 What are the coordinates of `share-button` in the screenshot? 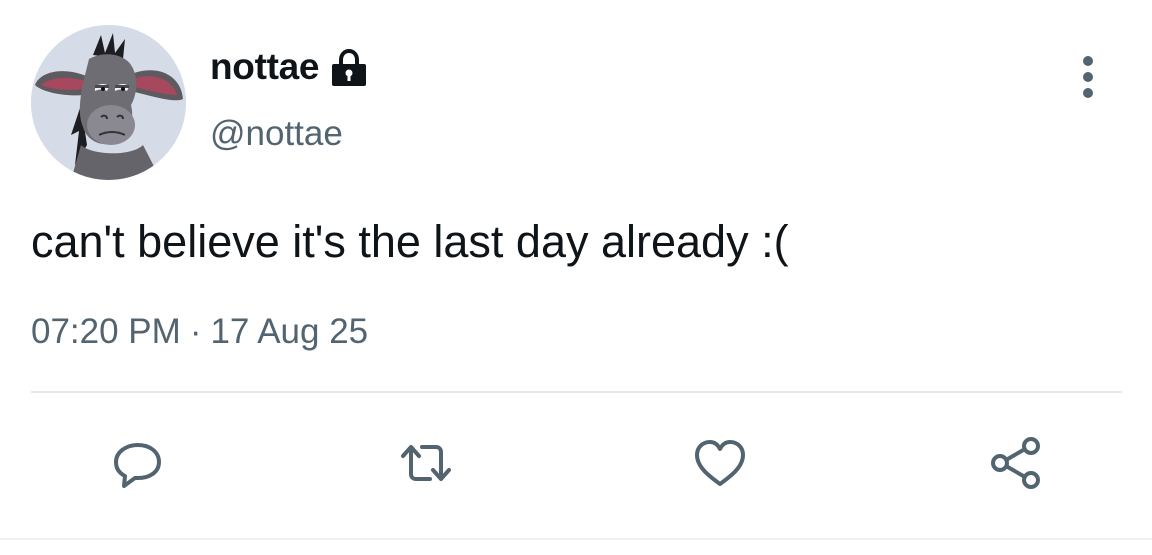 It's located at (1016, 463).